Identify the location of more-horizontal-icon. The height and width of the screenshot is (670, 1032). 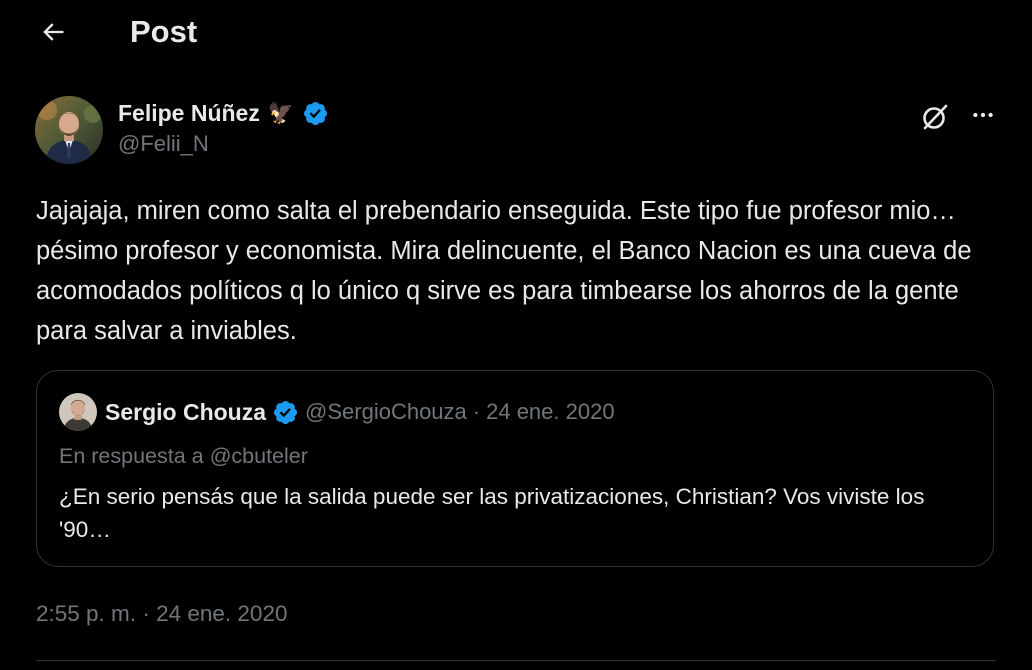
(983, 115).